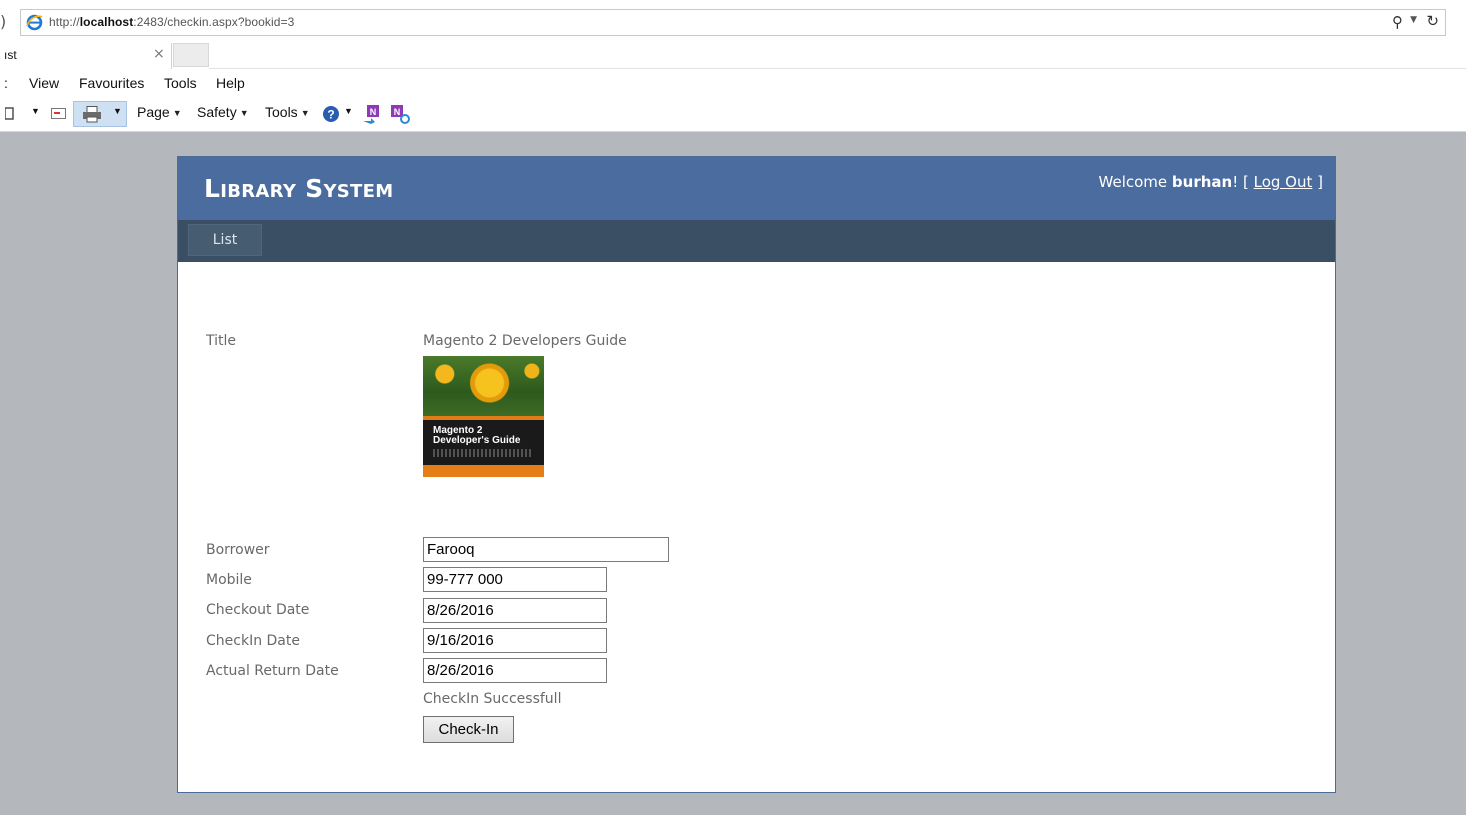  I want to click on menu-favourites: Favourites, so click(111, 83).